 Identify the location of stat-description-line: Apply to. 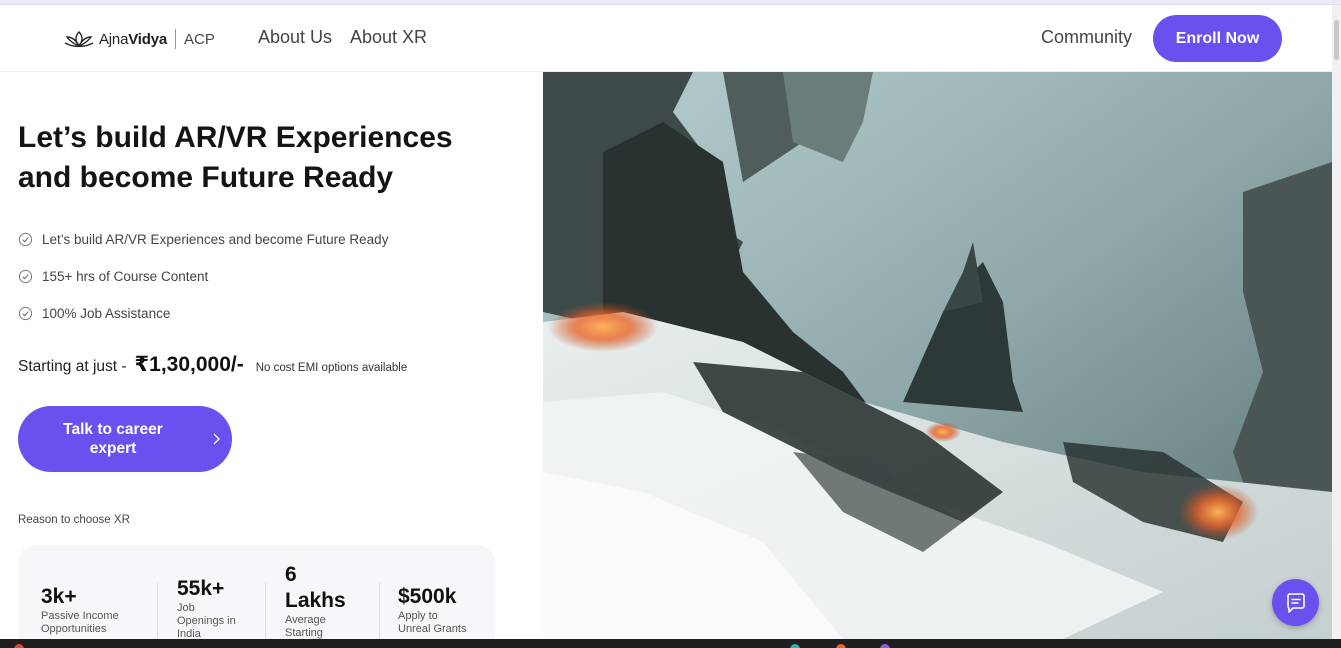
(418, 616).